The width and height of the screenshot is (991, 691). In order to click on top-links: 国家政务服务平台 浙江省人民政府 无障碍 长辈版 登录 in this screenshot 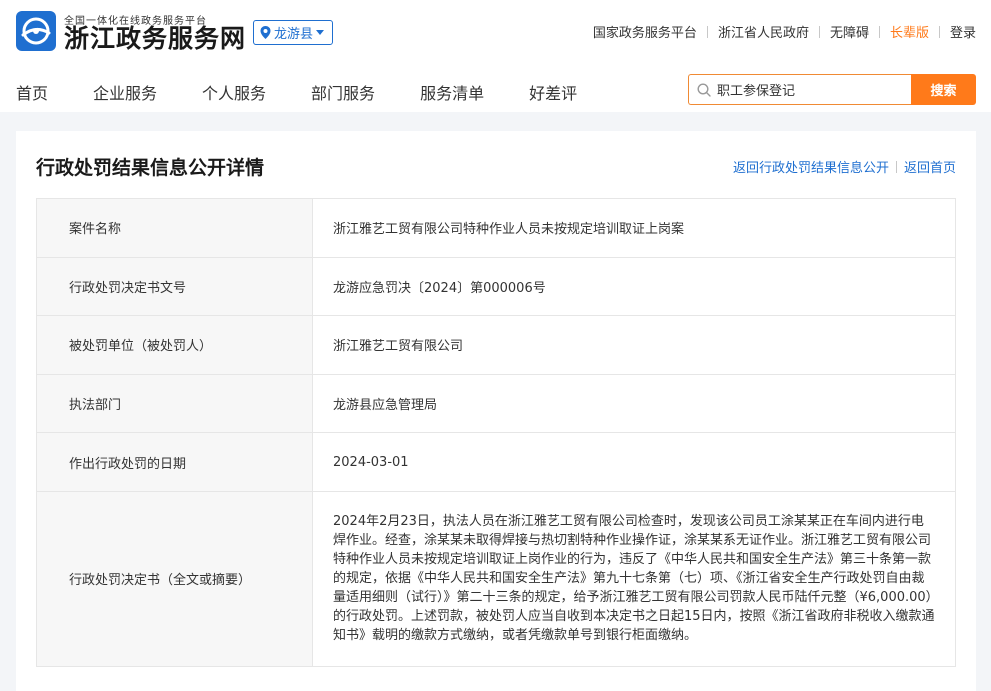, I will do `click(784, 31)`.